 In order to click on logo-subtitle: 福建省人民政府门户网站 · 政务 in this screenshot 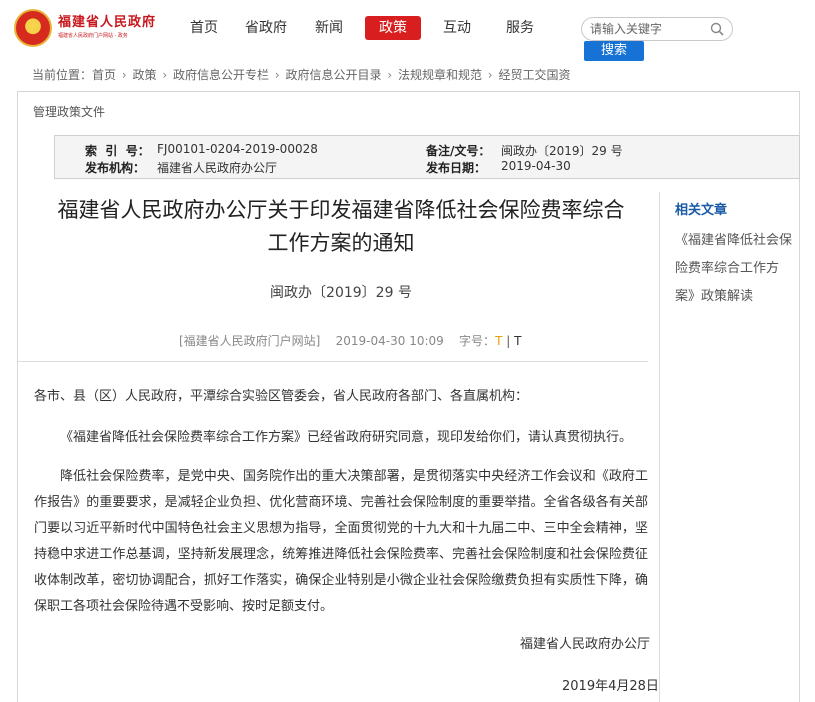, I will do `click(93, 36)`.